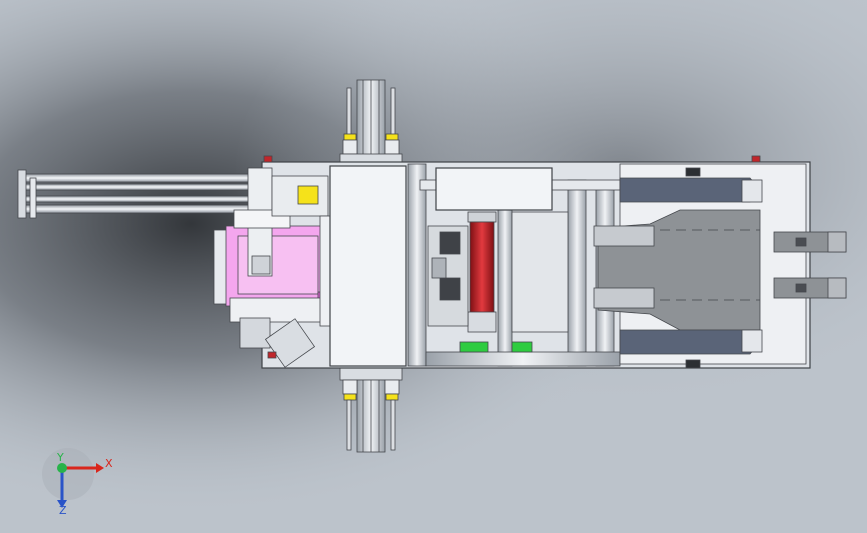  I want to click on axis-z-label: Z, so click(63, 510).